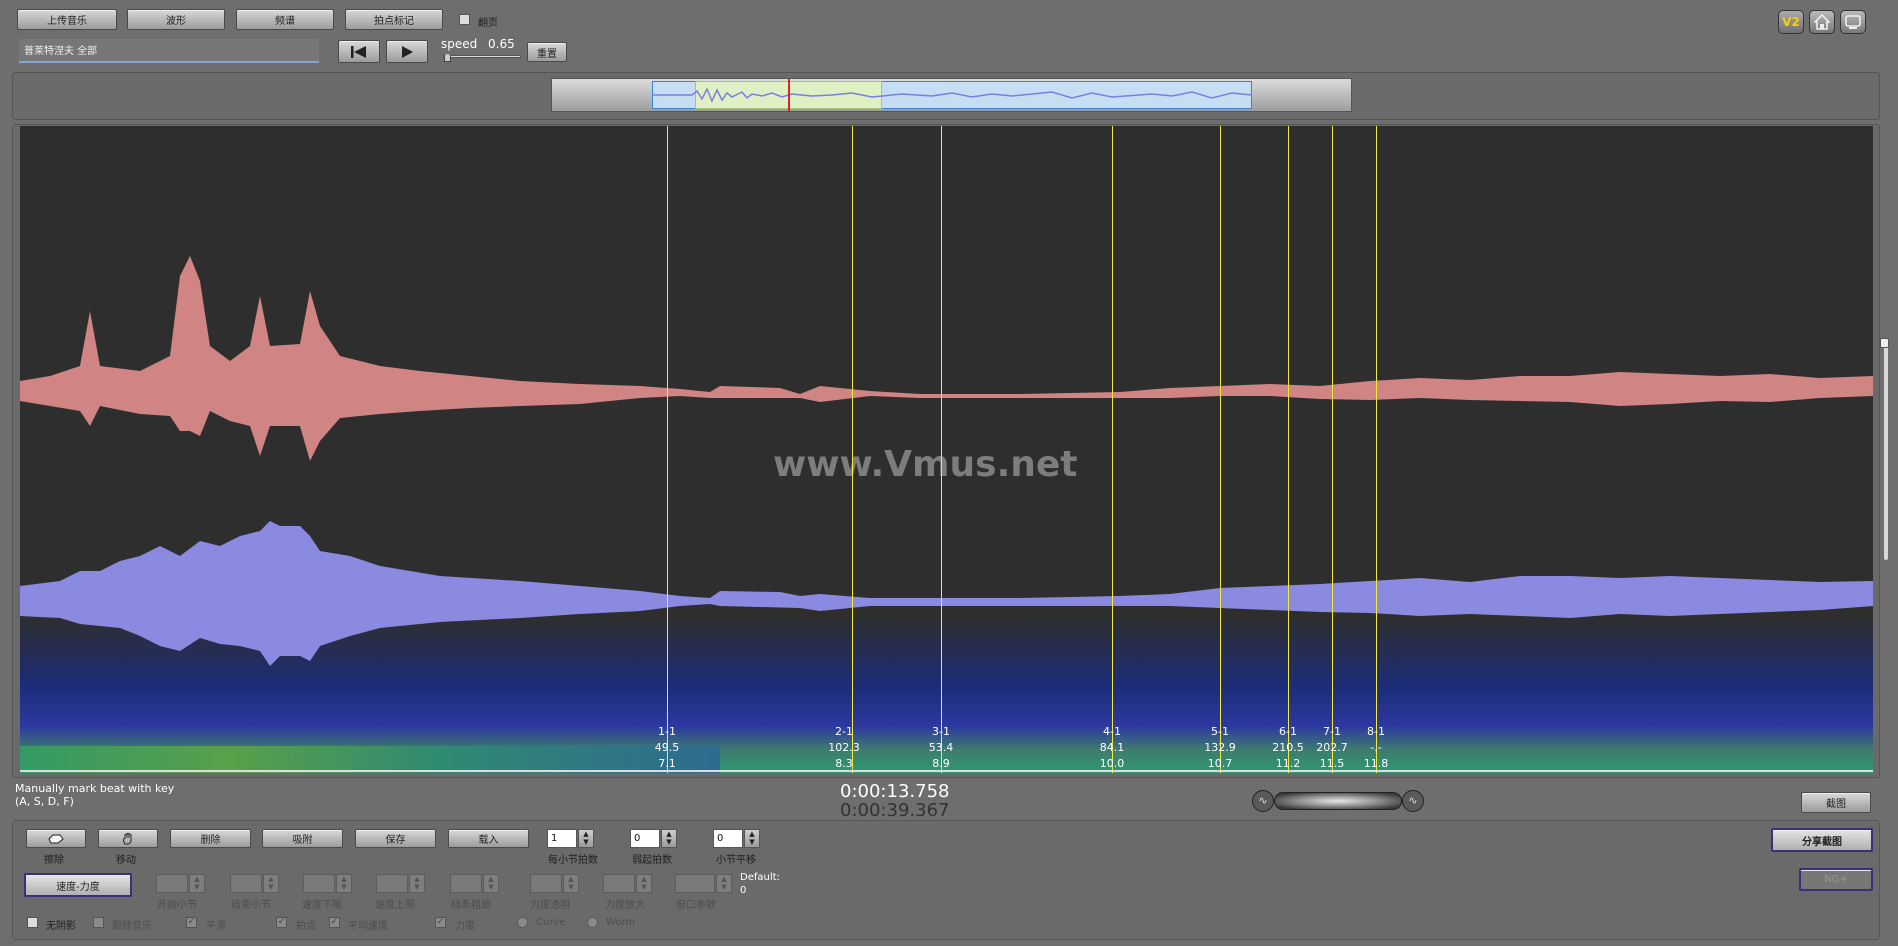 The height and width of the screenshot is (946, 1898). Describe the element at coordinates (471, 905) in the screenshot. I see `line-thickness-label: 线条粗细` at that location.